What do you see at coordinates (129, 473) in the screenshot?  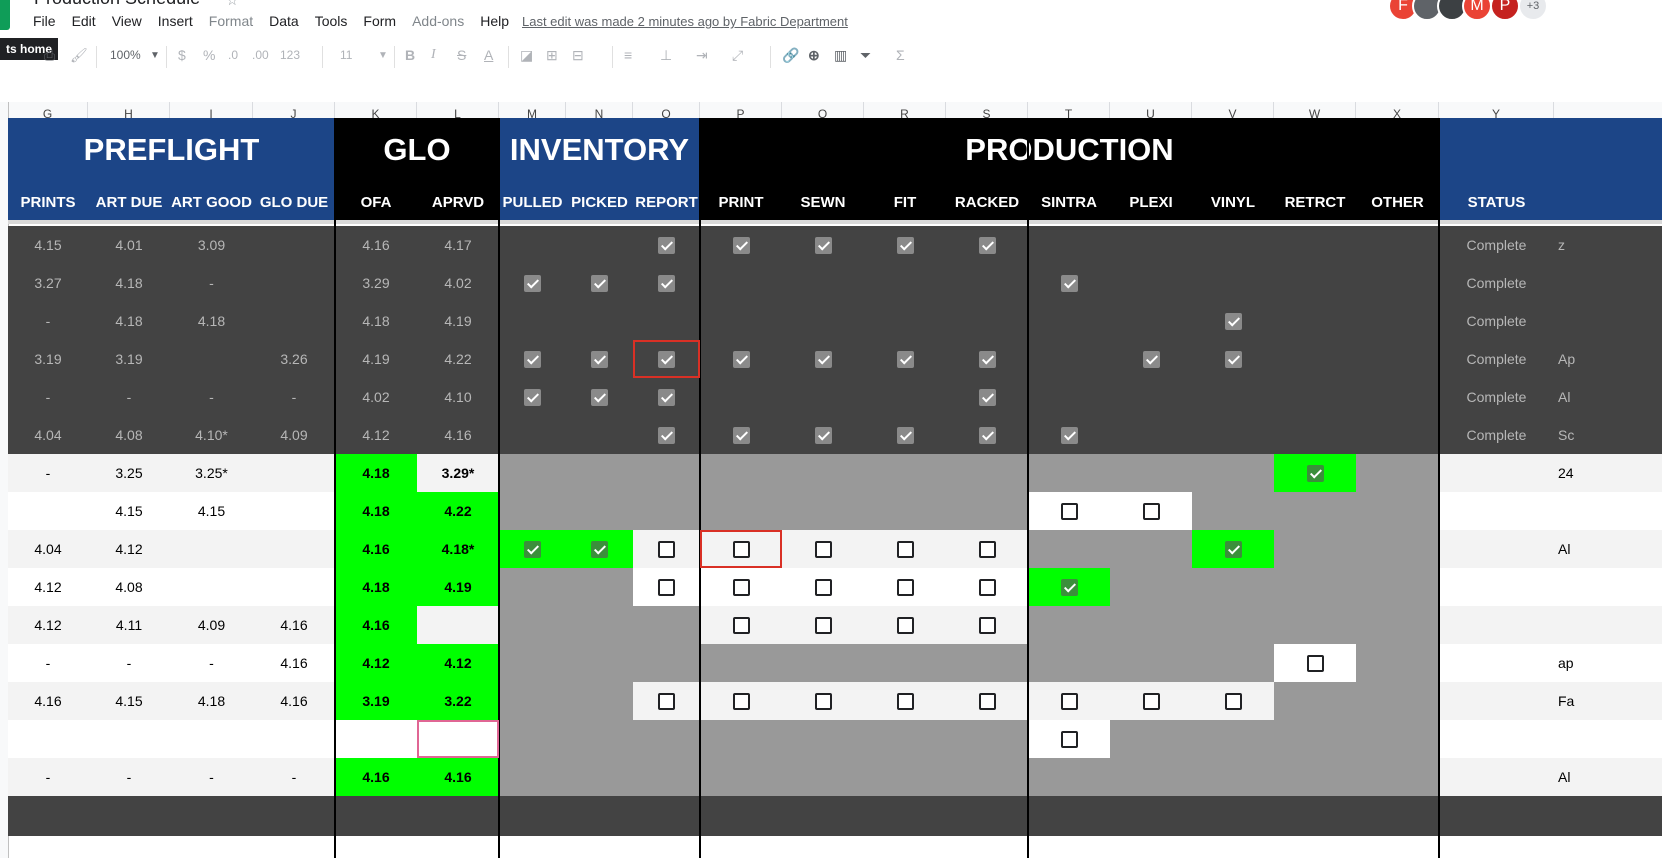 I see `table-cell: 3.25` at bounding box center [129, 473].